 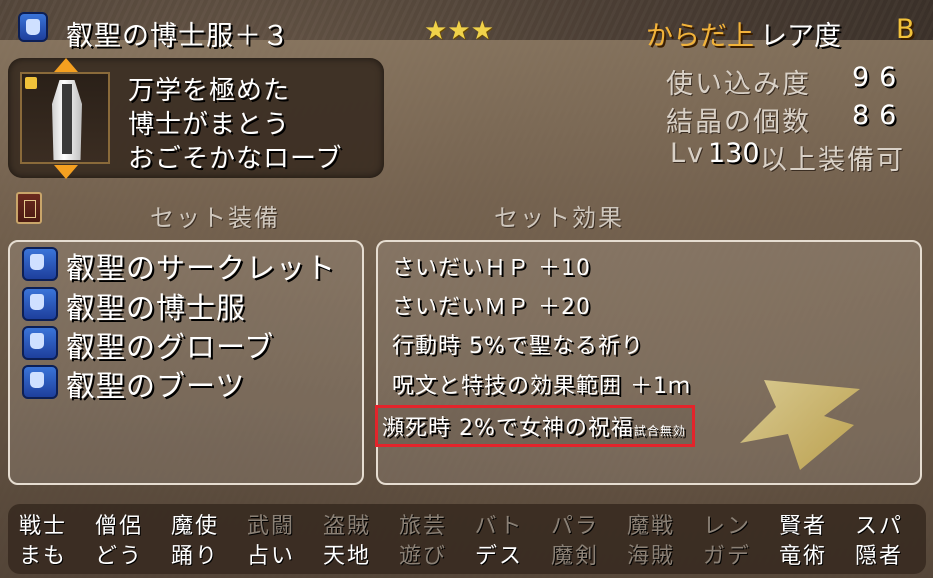 I want to click on job-label: 踊り, so click(x=194, y=556).